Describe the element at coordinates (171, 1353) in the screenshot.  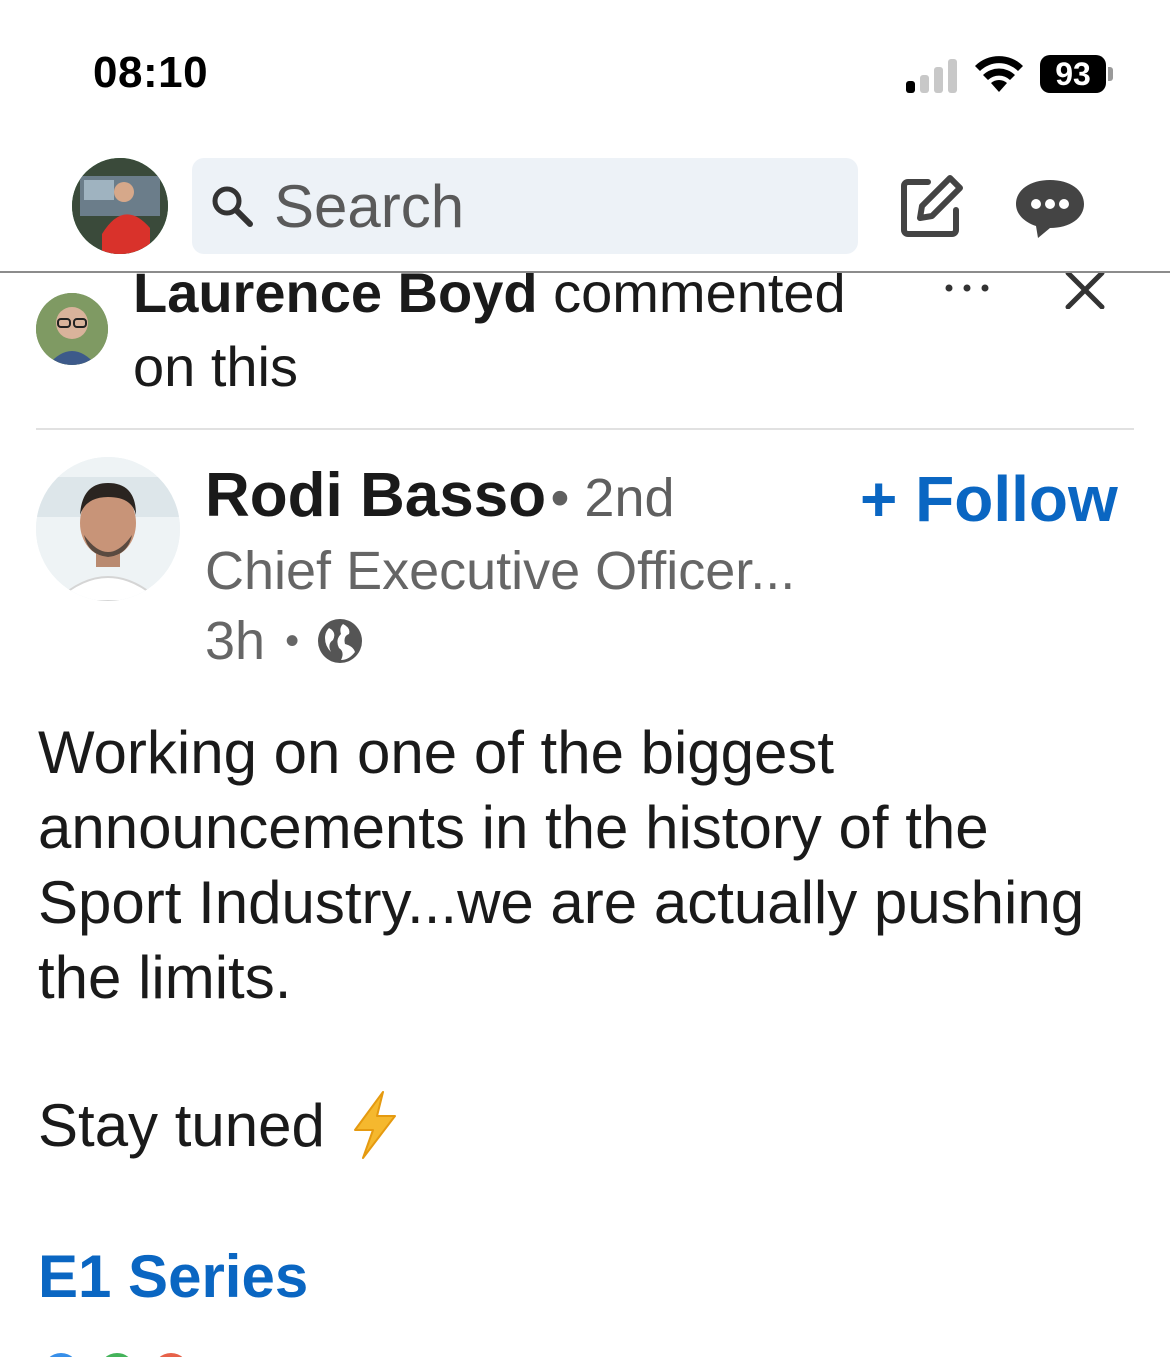
I see `love-reaction-icon` at that location.